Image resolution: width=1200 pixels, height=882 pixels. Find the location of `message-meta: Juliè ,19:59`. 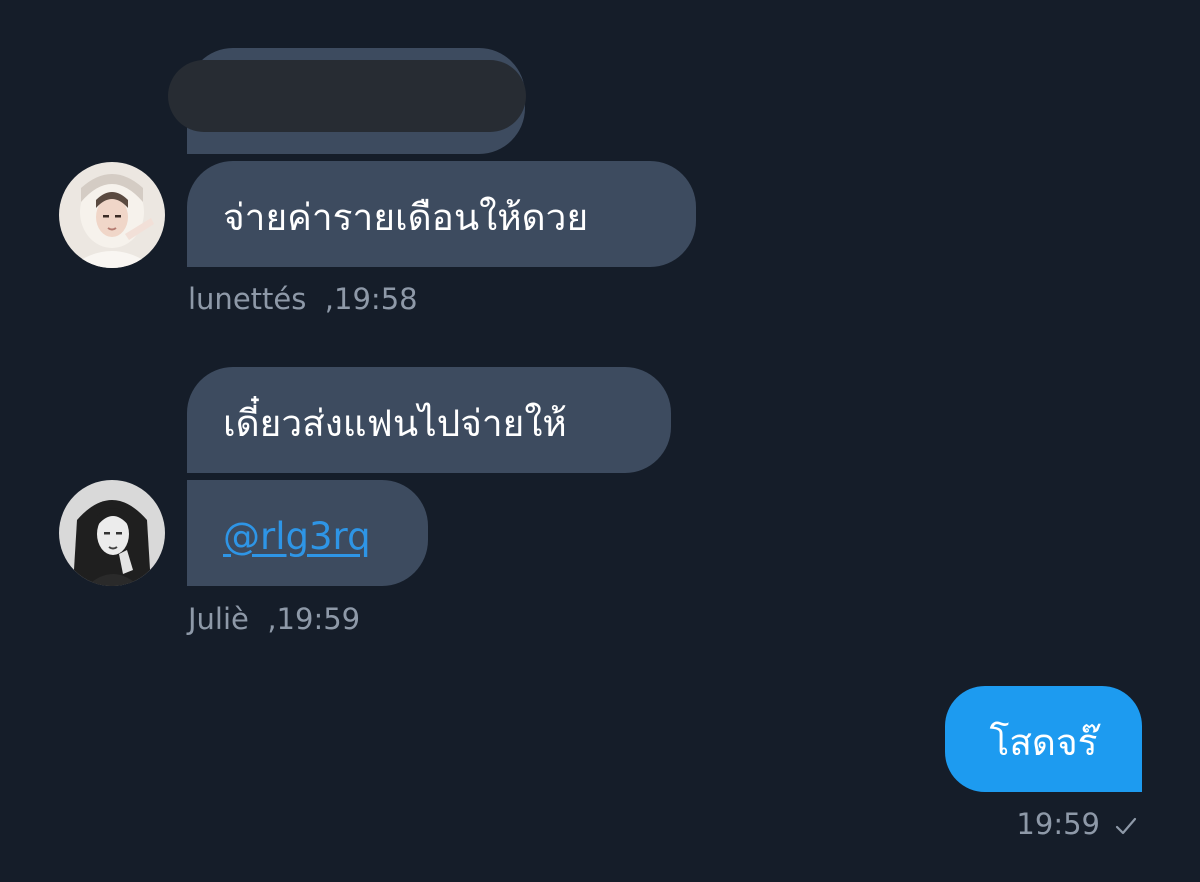

message-meta: Juliè ,19:59 is located at coordinates (274, 619).